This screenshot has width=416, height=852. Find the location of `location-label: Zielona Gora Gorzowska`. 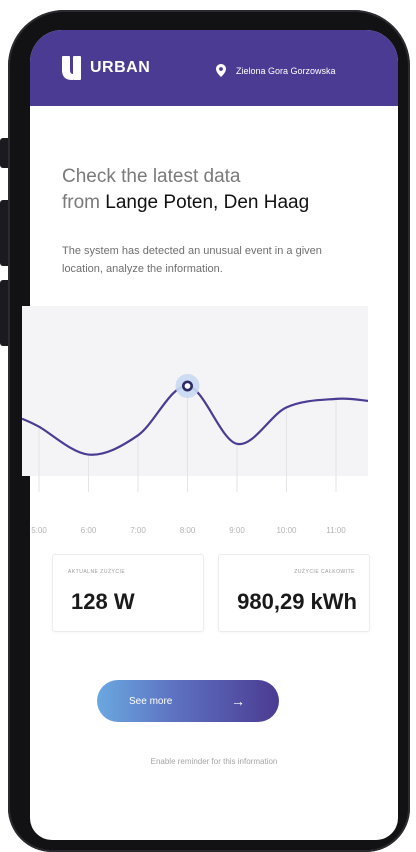

location-label: Zielona Gora Gorzowska is located at coordinates (286, 70).